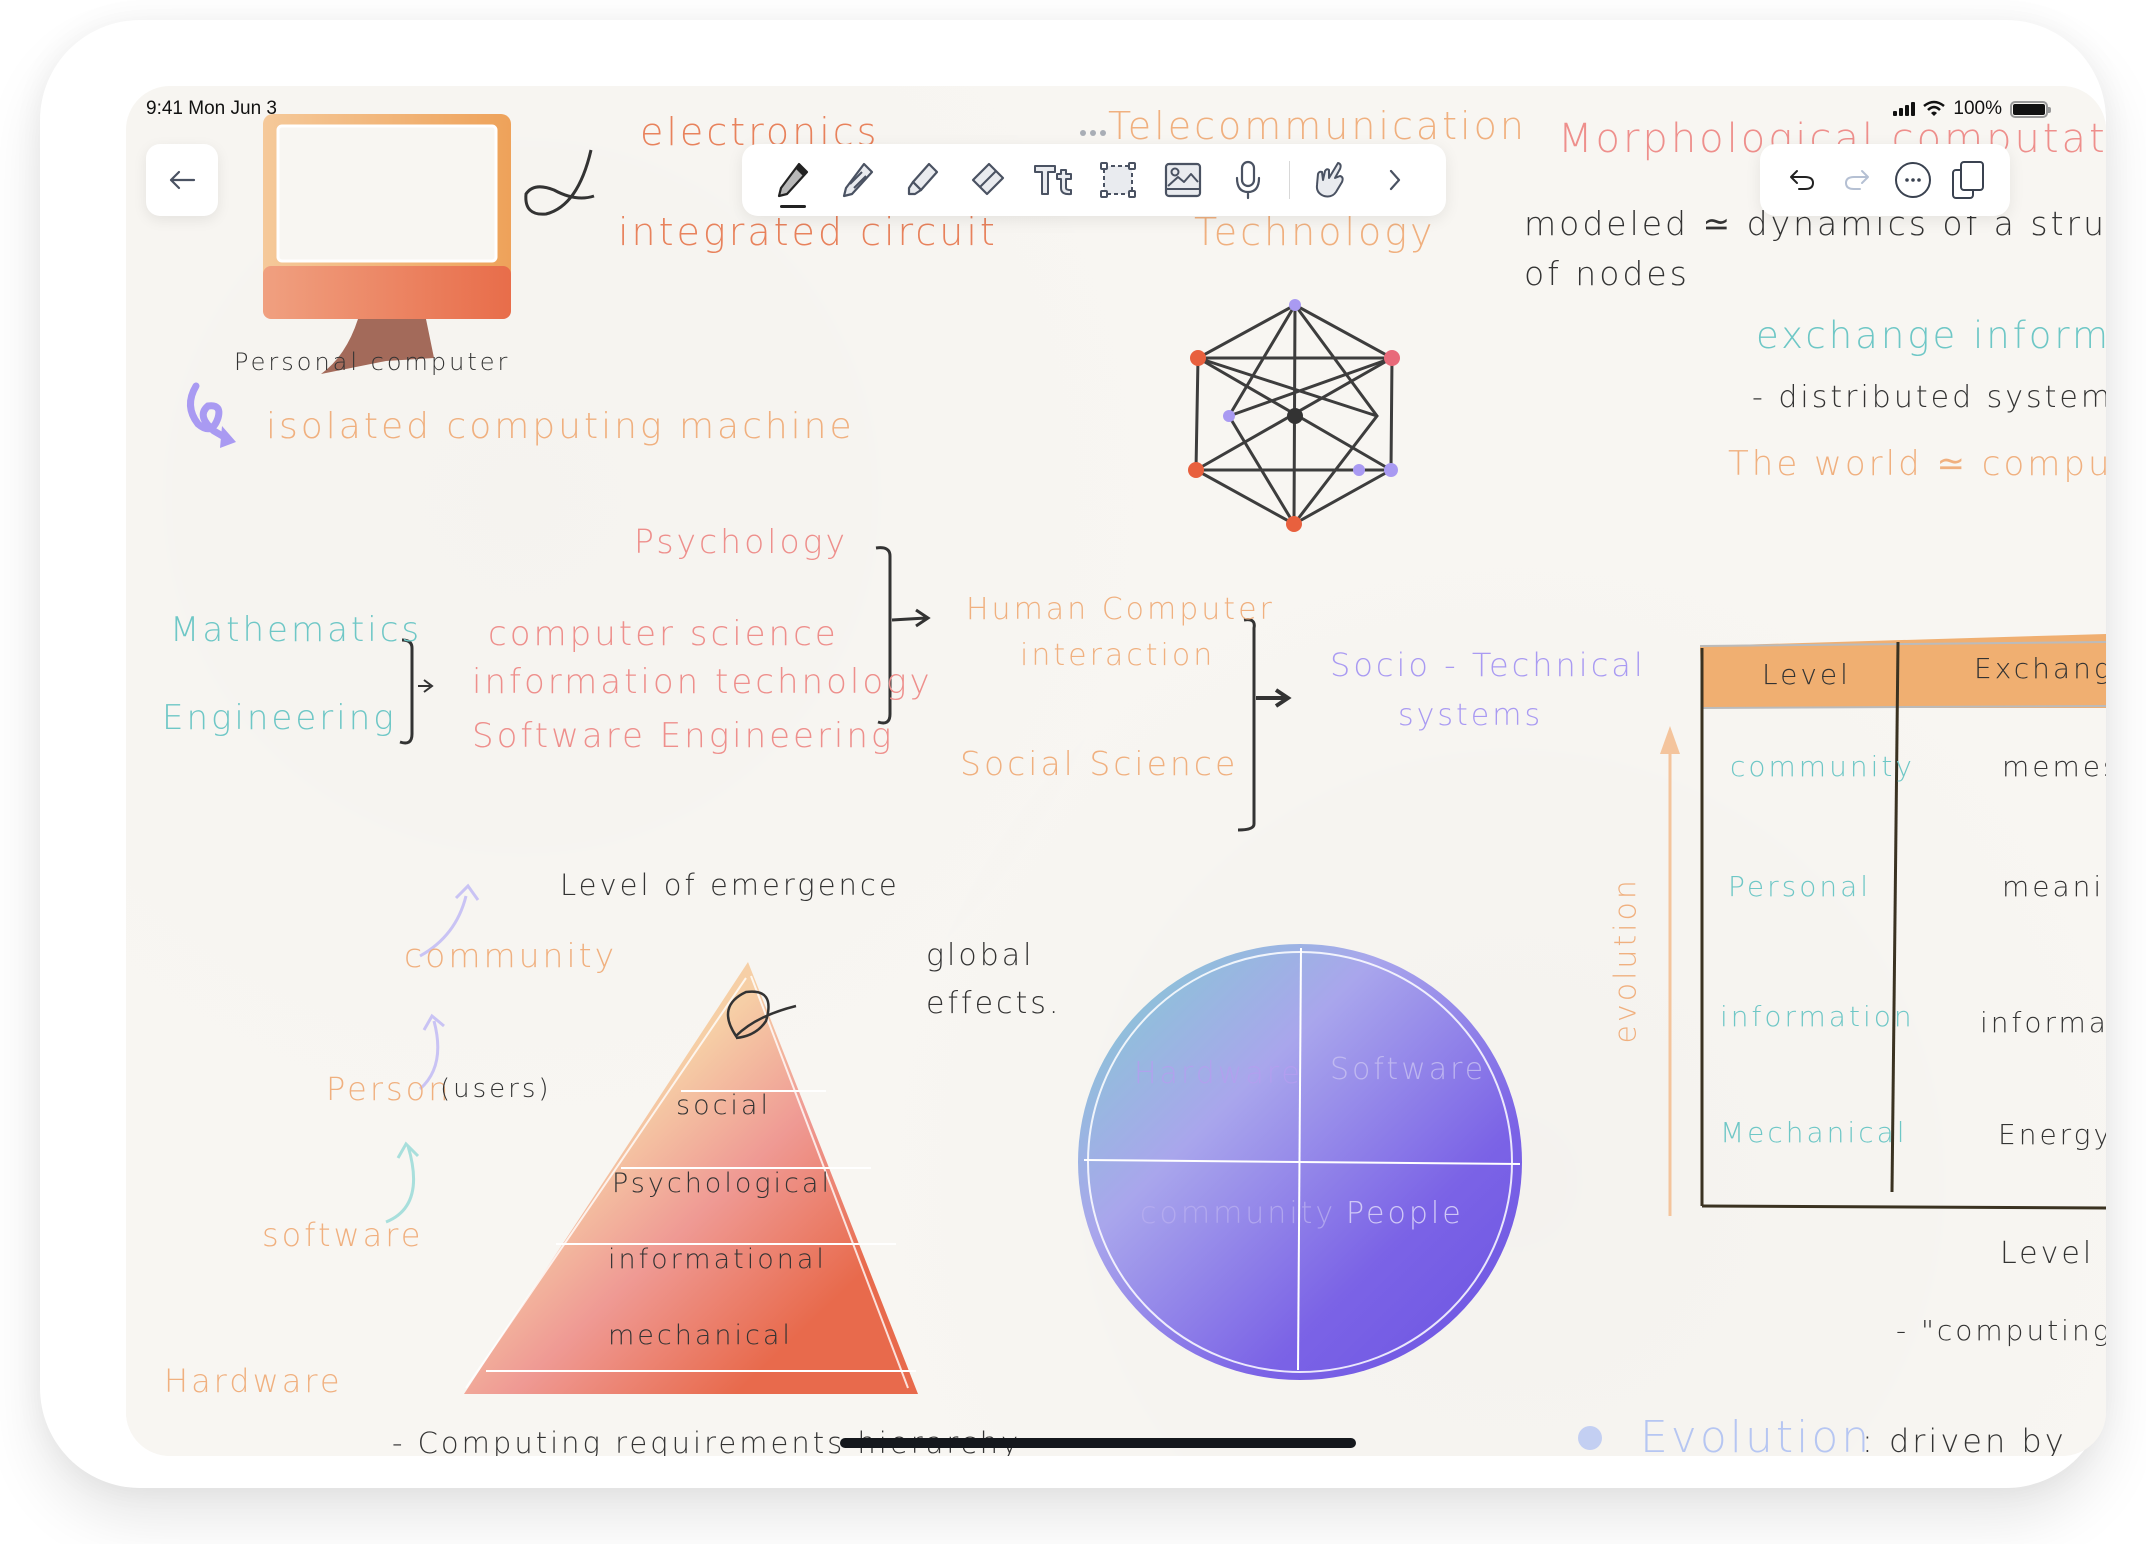  What do you see at coordinates (1218, 1073) in the screenshot?
I see `globe-label-hardware: Hardware` at bounding box center [1218, 1073].